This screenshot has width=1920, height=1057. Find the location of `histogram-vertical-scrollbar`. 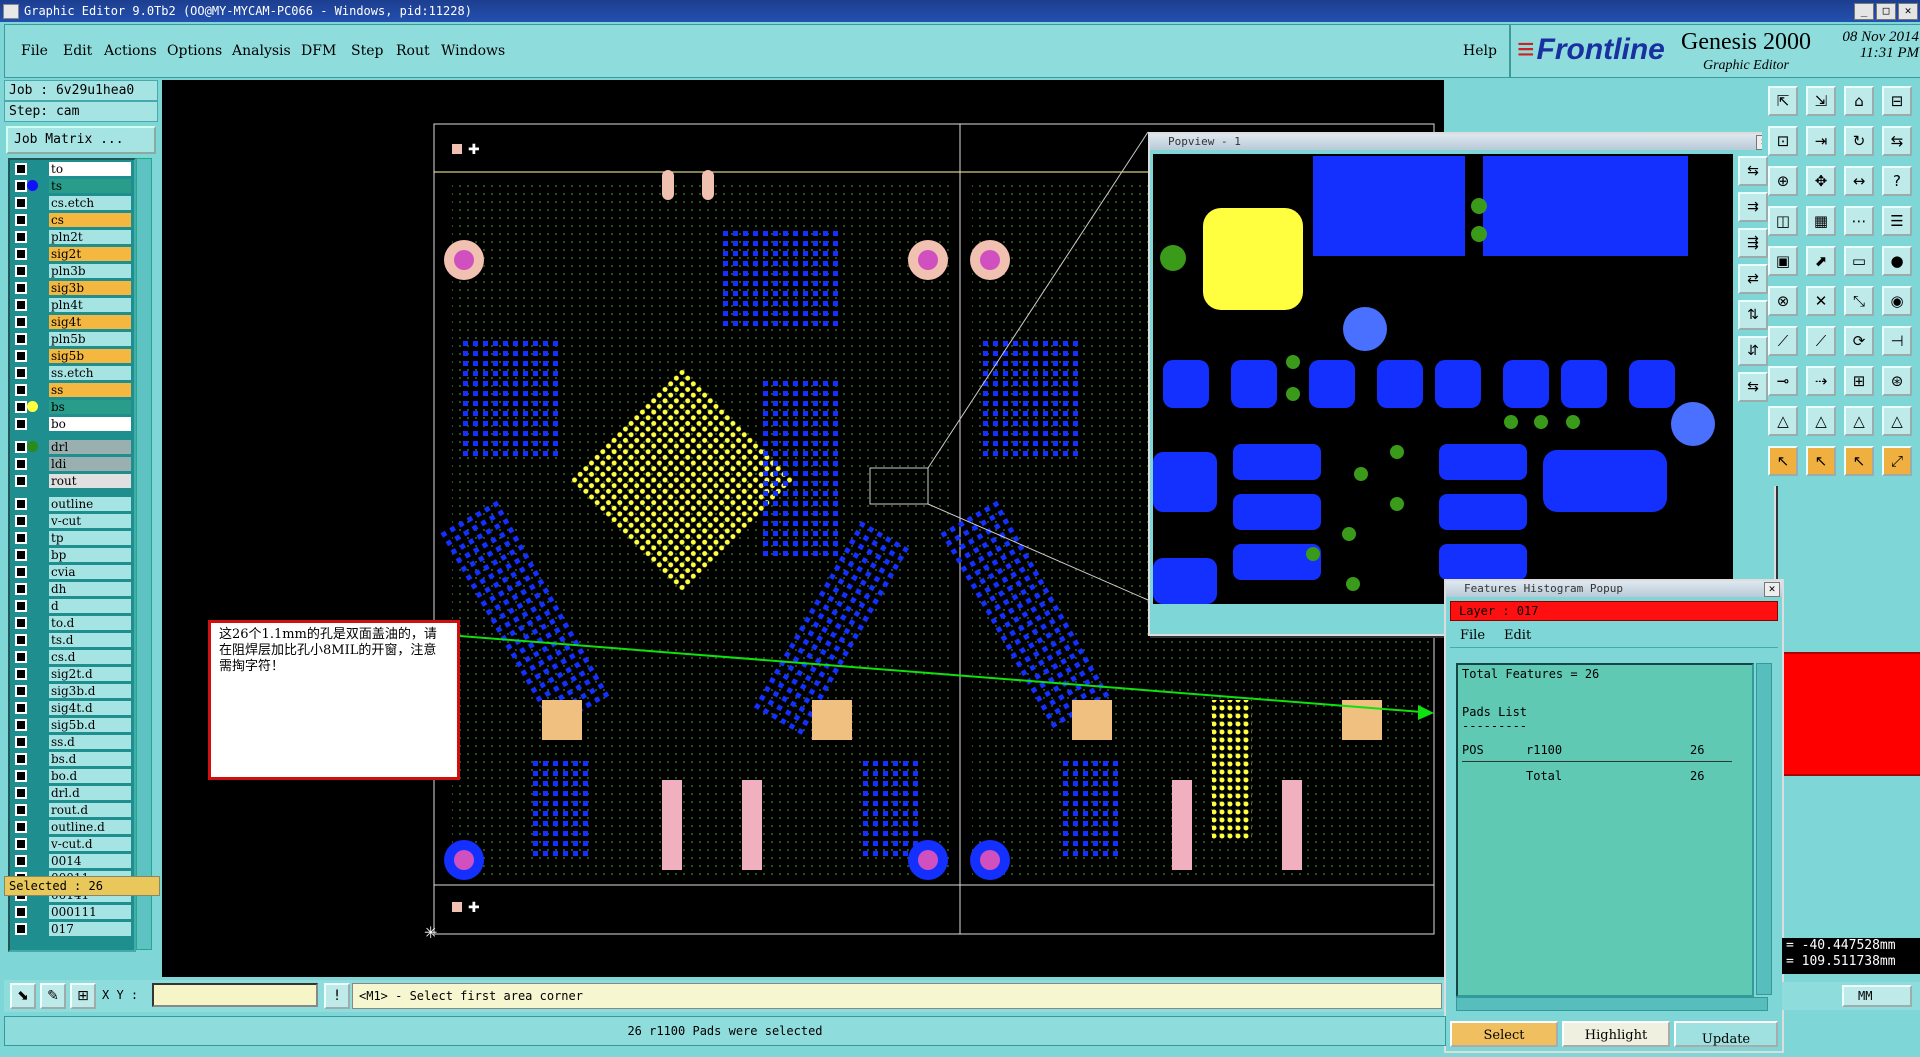

histogram-vertical-scrollbar is located at coordinates (1764, 829).